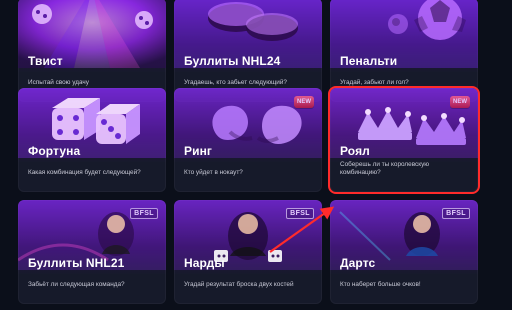 This screenshot has height=310, width=512. I want to click on game-title: Фортуна, so click(54, 151).